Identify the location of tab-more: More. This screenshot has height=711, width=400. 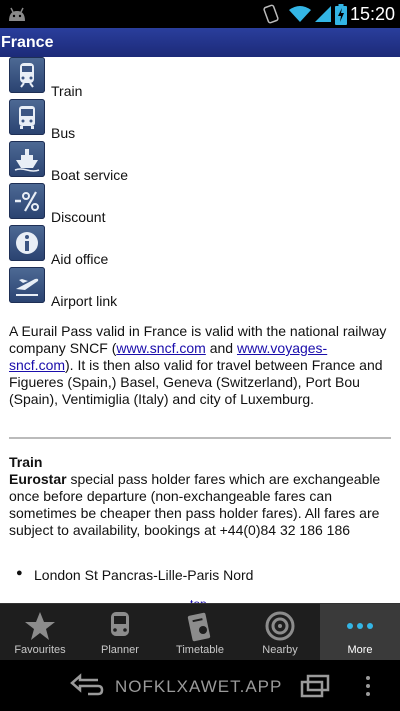
(360, 632).